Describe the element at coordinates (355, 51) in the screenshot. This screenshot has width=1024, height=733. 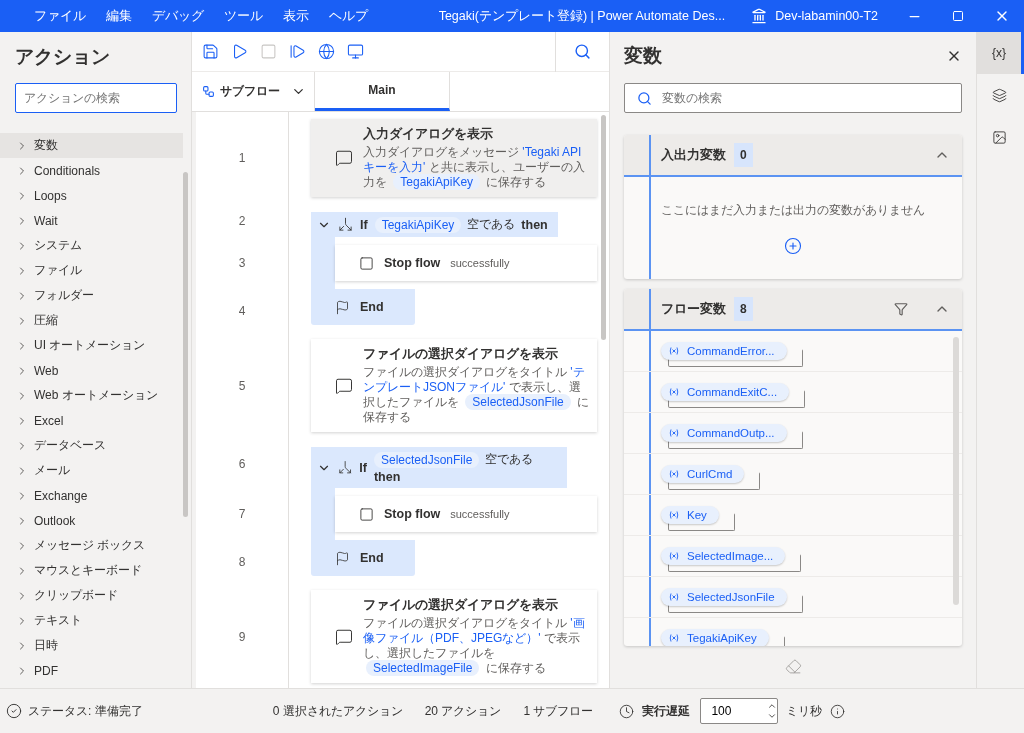
I see `monitor-icon` at that location.